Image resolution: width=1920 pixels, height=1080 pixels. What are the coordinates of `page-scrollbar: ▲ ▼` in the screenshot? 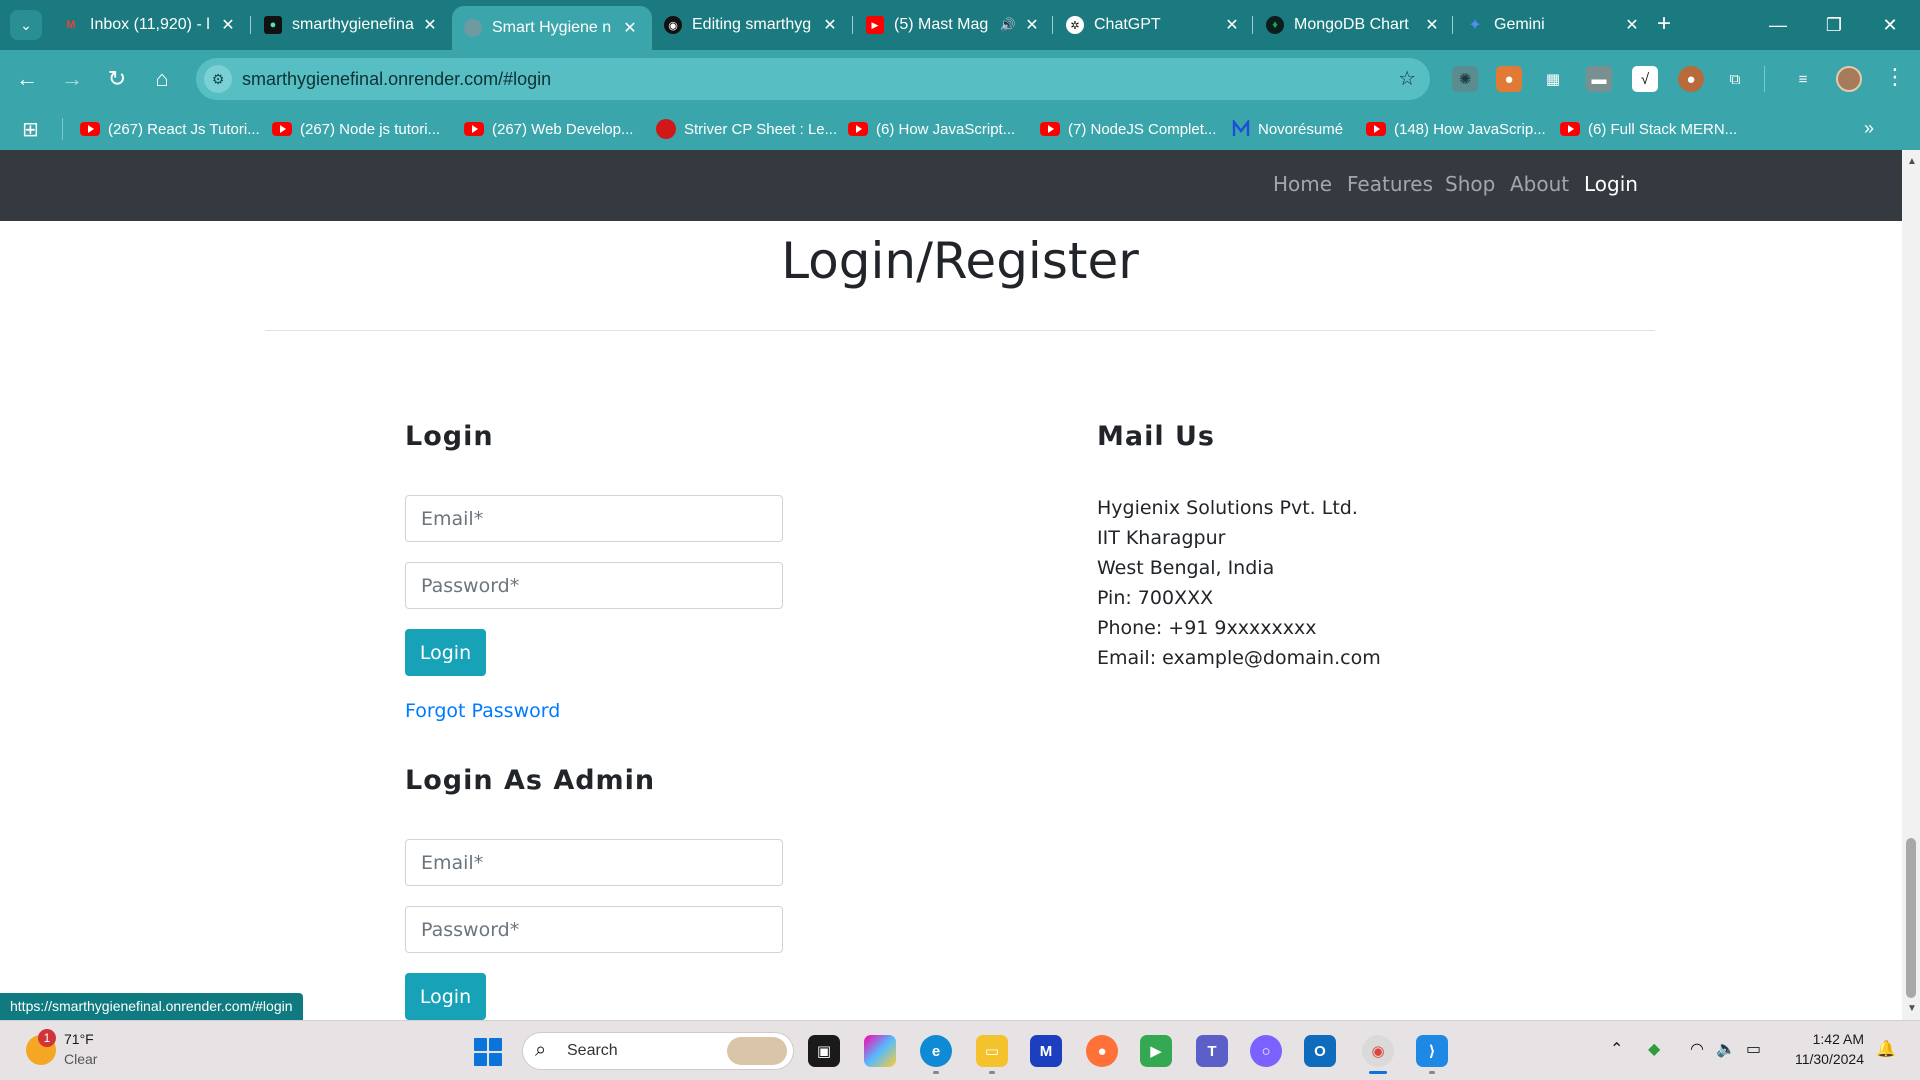 It's located at (1911, 585).